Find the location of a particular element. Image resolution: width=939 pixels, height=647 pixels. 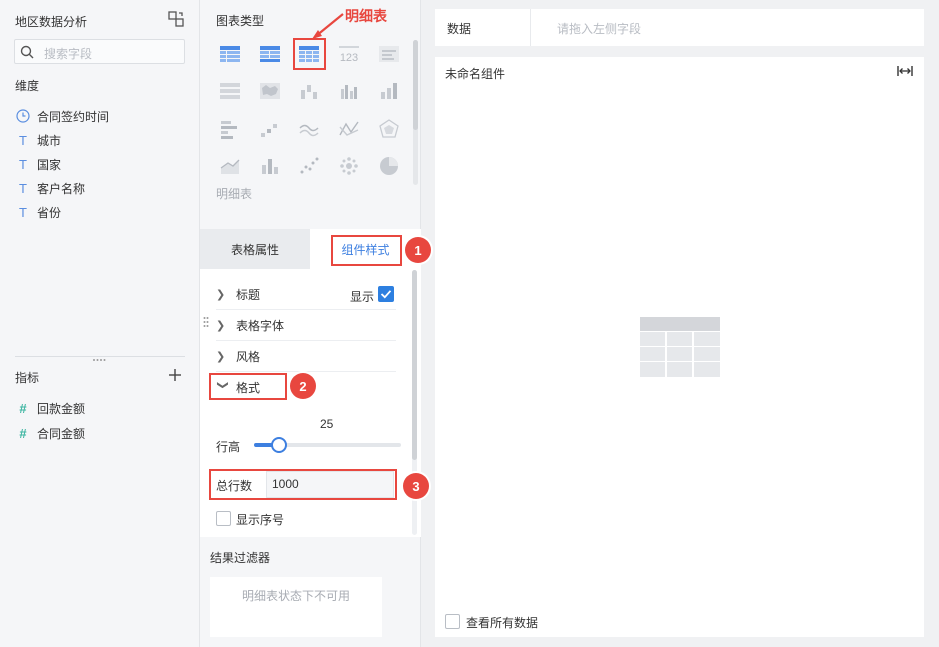

clock-icon is located at coordinates (23, 116).